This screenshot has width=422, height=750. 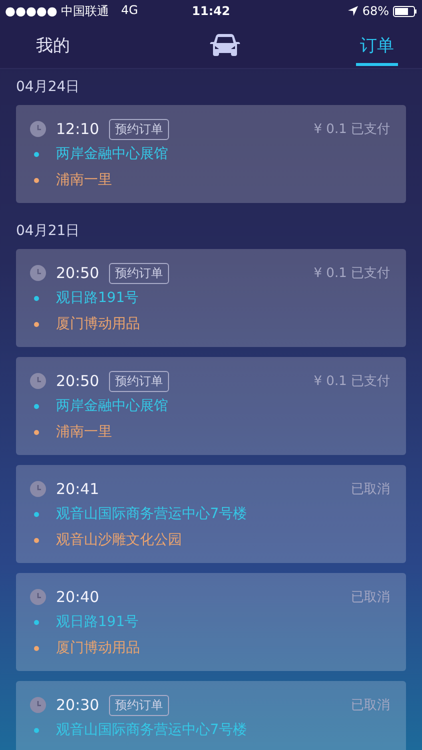 What do you see at coordinates (211, 406) in the screenshot?
I see `order-card: 20:50 预约订单 ¥ 0.1 已支付 两岸金融中心展馆 浦南一里` at bounding box center [211, 406].